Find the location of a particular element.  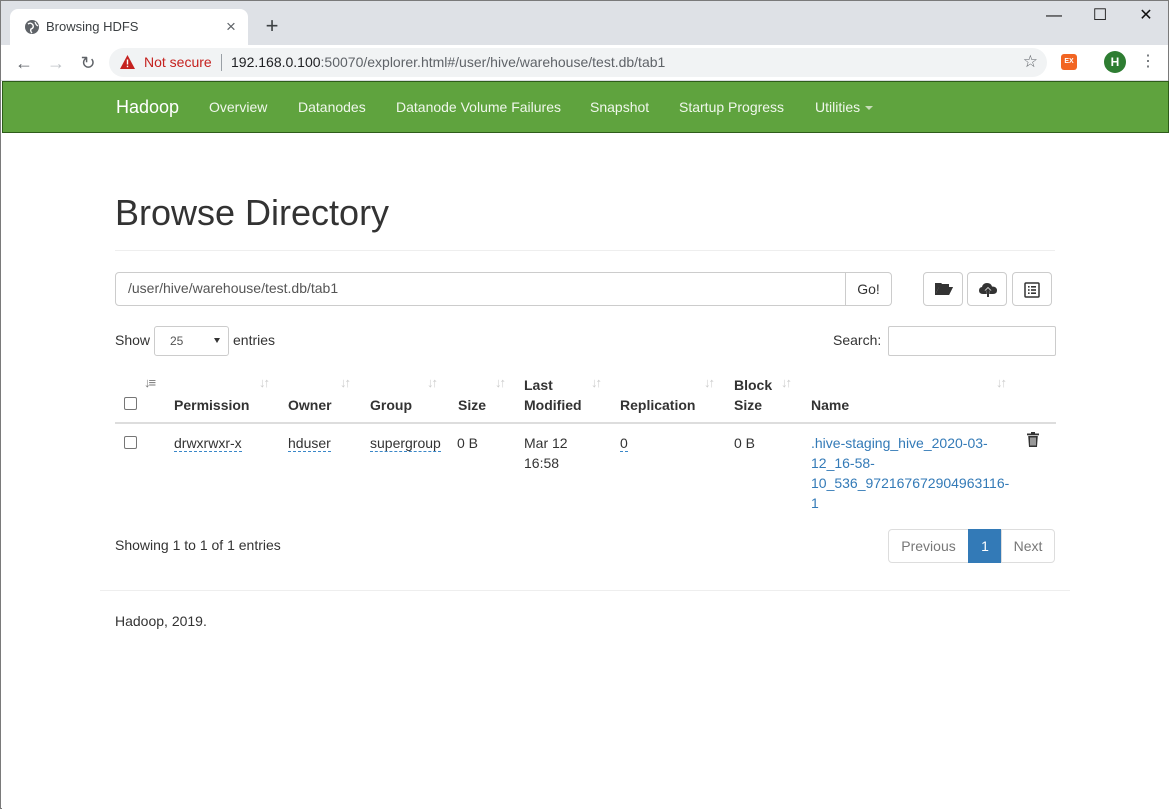

folder-open-icon is located at coordinates (944, 289).